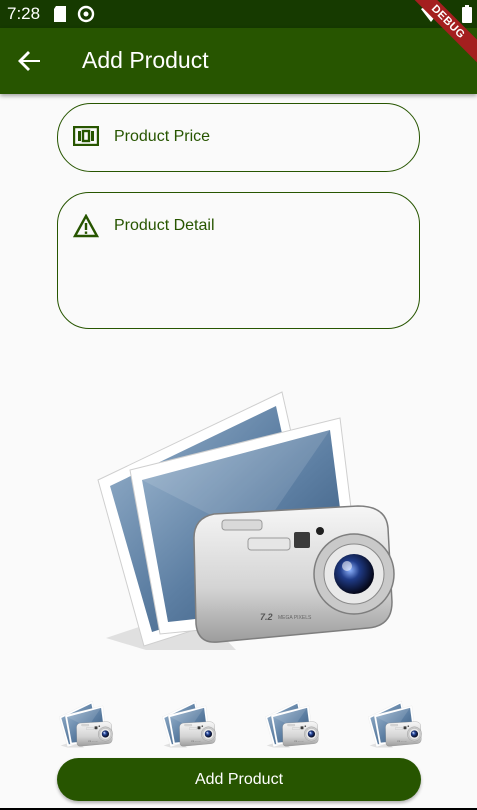  I want to click on data-saver-icon, so click(86, 14).